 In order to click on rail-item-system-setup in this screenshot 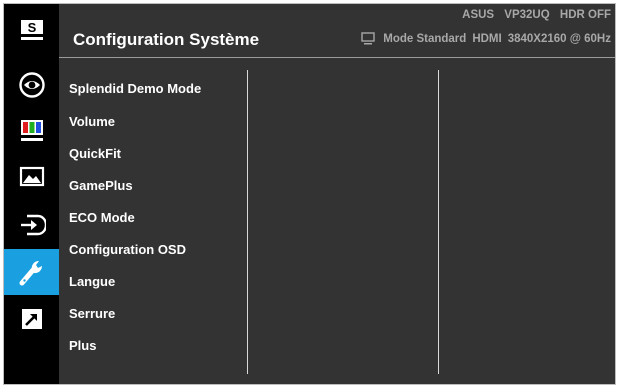, I will do `click(31, 272)`.